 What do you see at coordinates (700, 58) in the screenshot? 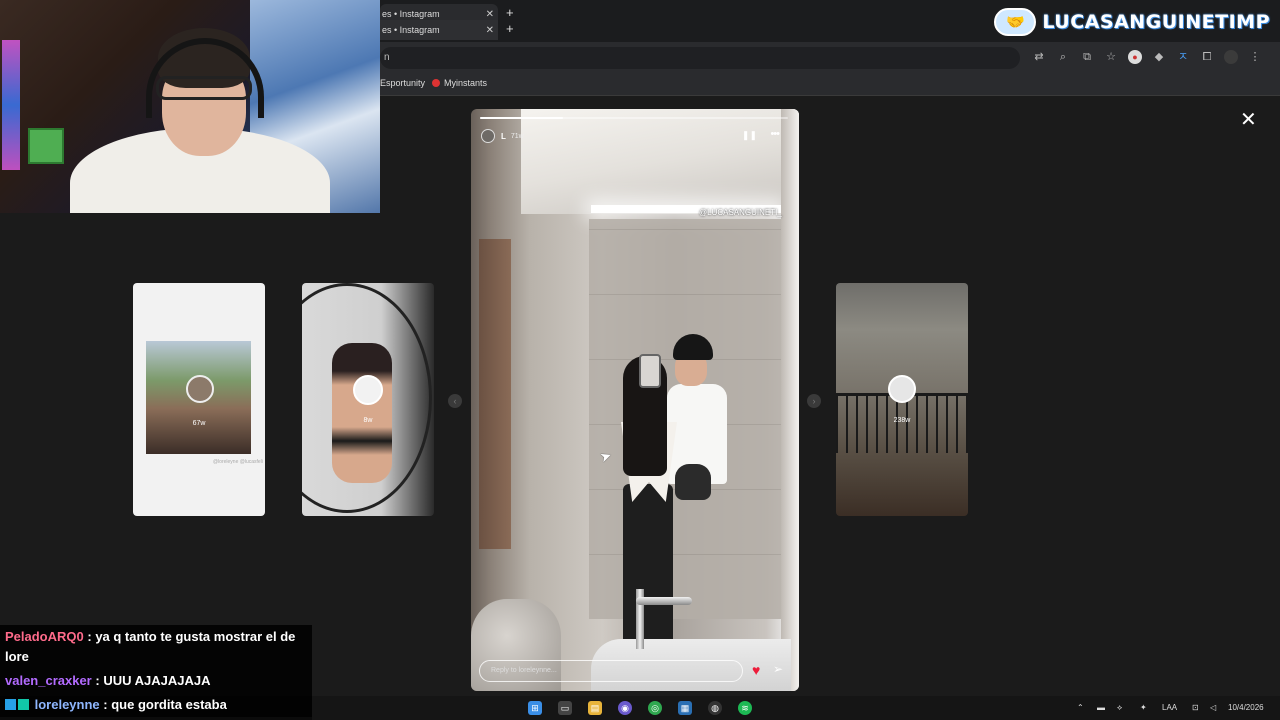
I see `address-bar: n` at bounding box center [700, 58].